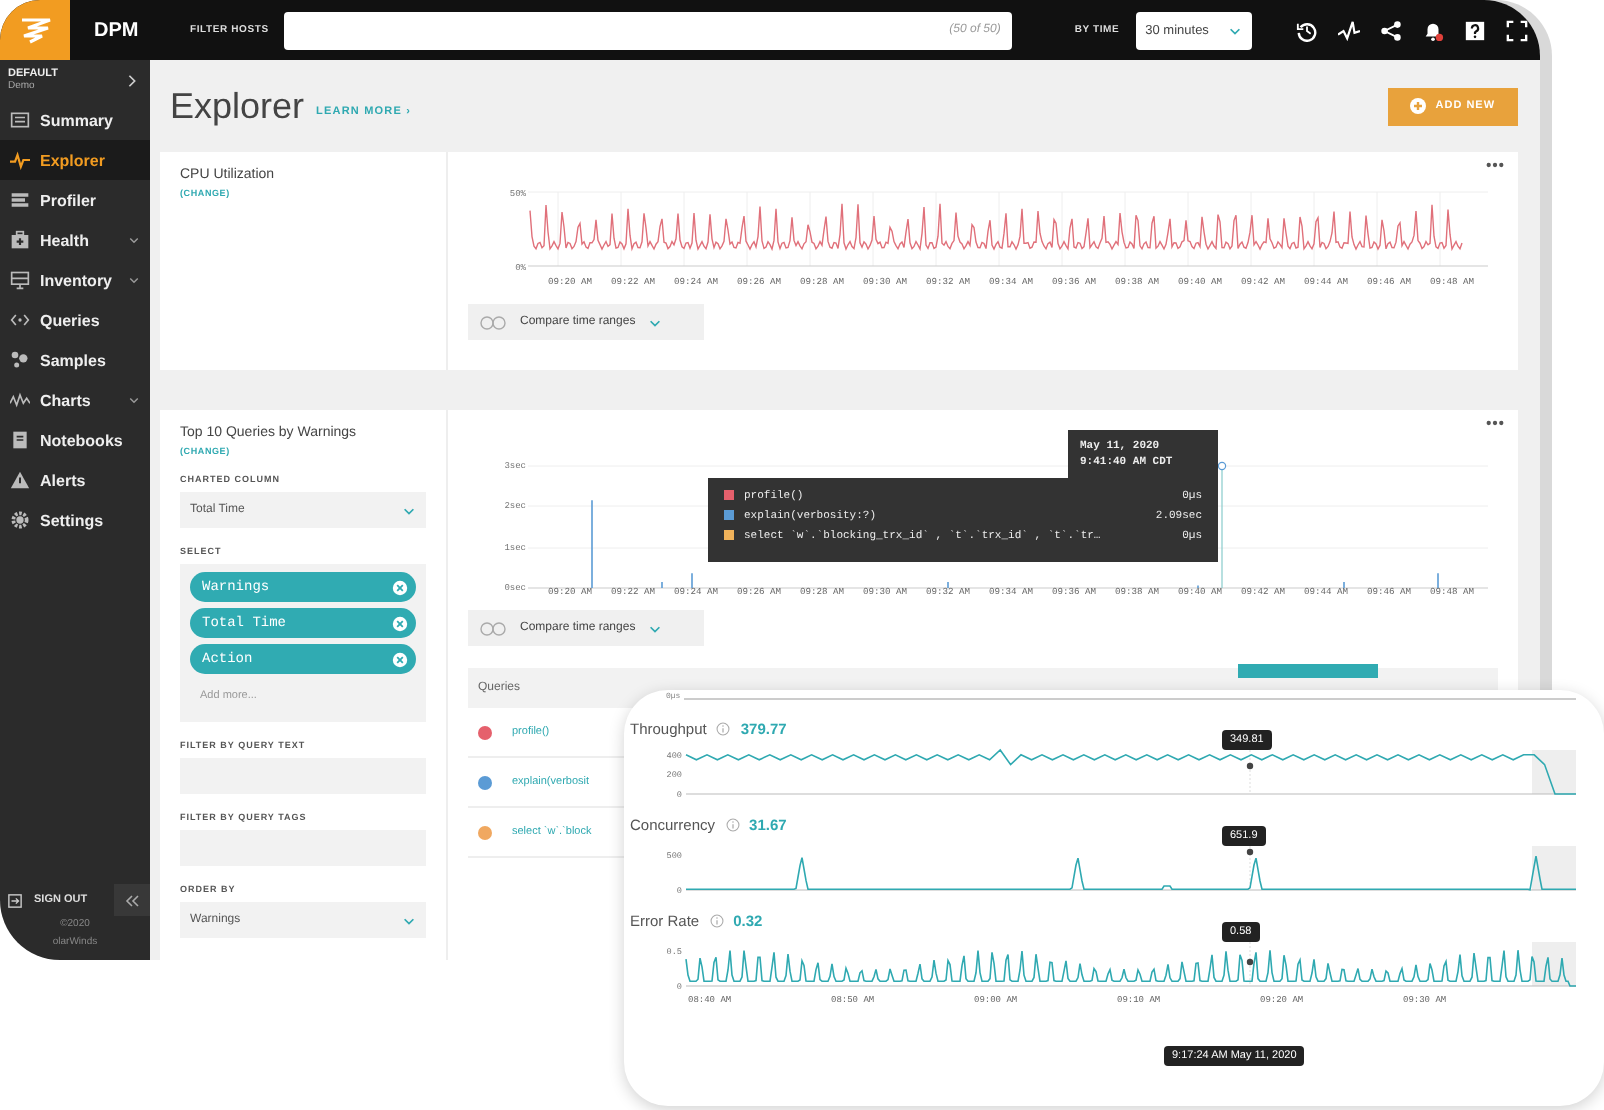  I want to click on nav-item: Explorer, so click(75, 160).